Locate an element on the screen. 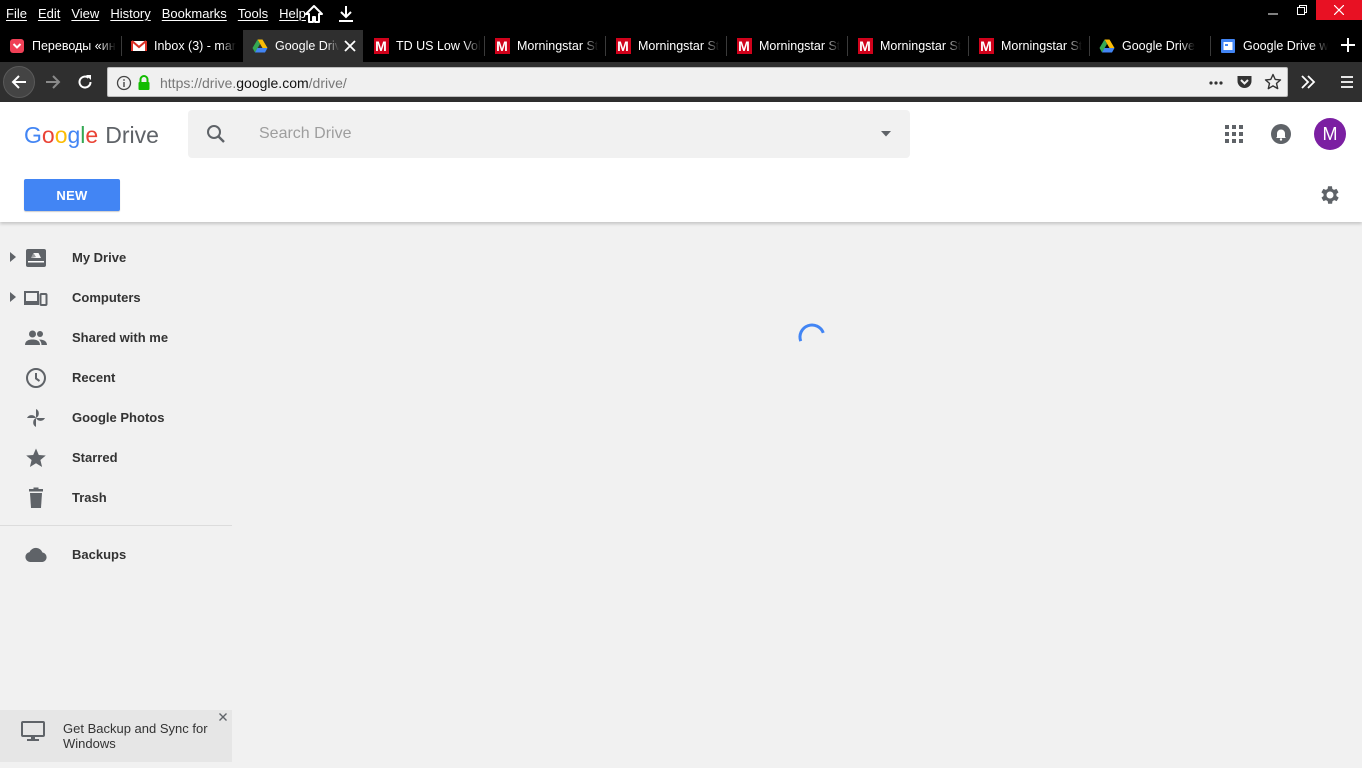 This screenshot has width=1362, height=768. tab-morningstar-3: M Morningstar St is located at coordinates (787, 46).